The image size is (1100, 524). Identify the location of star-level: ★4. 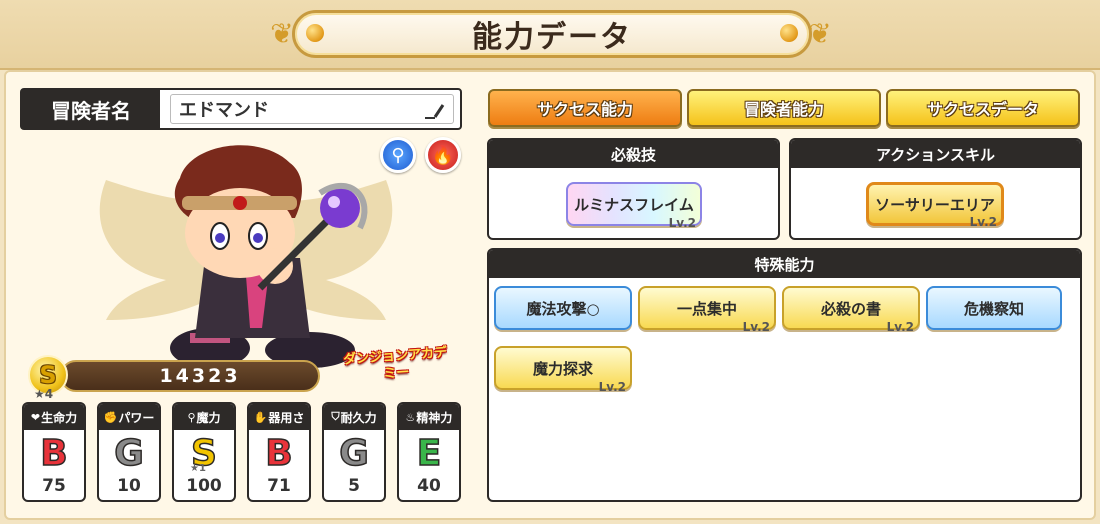
(44, 394).